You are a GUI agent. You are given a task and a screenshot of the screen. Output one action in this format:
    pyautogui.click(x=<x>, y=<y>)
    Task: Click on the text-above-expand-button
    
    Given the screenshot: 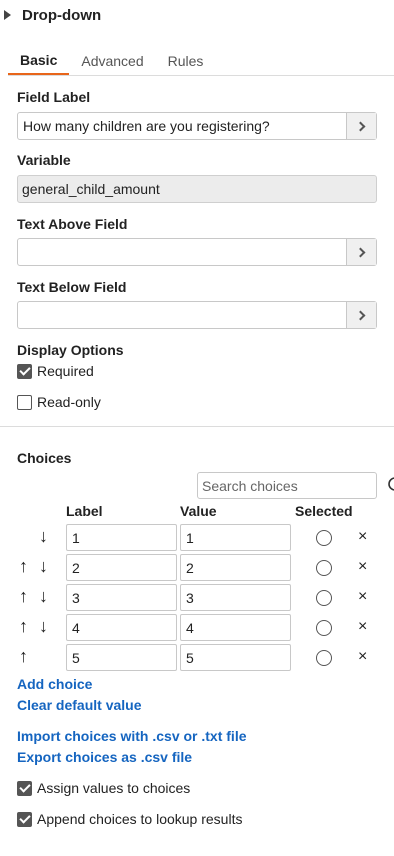 What is the action you would take?
    pyautogui.click(x=361, y=252)
    